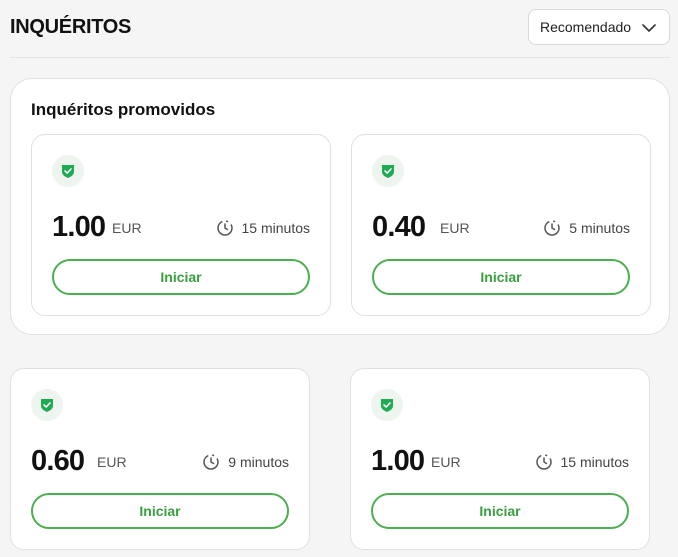 Image resolution: width=678 pixels, height=557 pixels. What do you see at coordinates (340, 29) in the screenshot?
I see `page-header: INQUÉRITOS Recomendado` at bounding box center [340, 29].